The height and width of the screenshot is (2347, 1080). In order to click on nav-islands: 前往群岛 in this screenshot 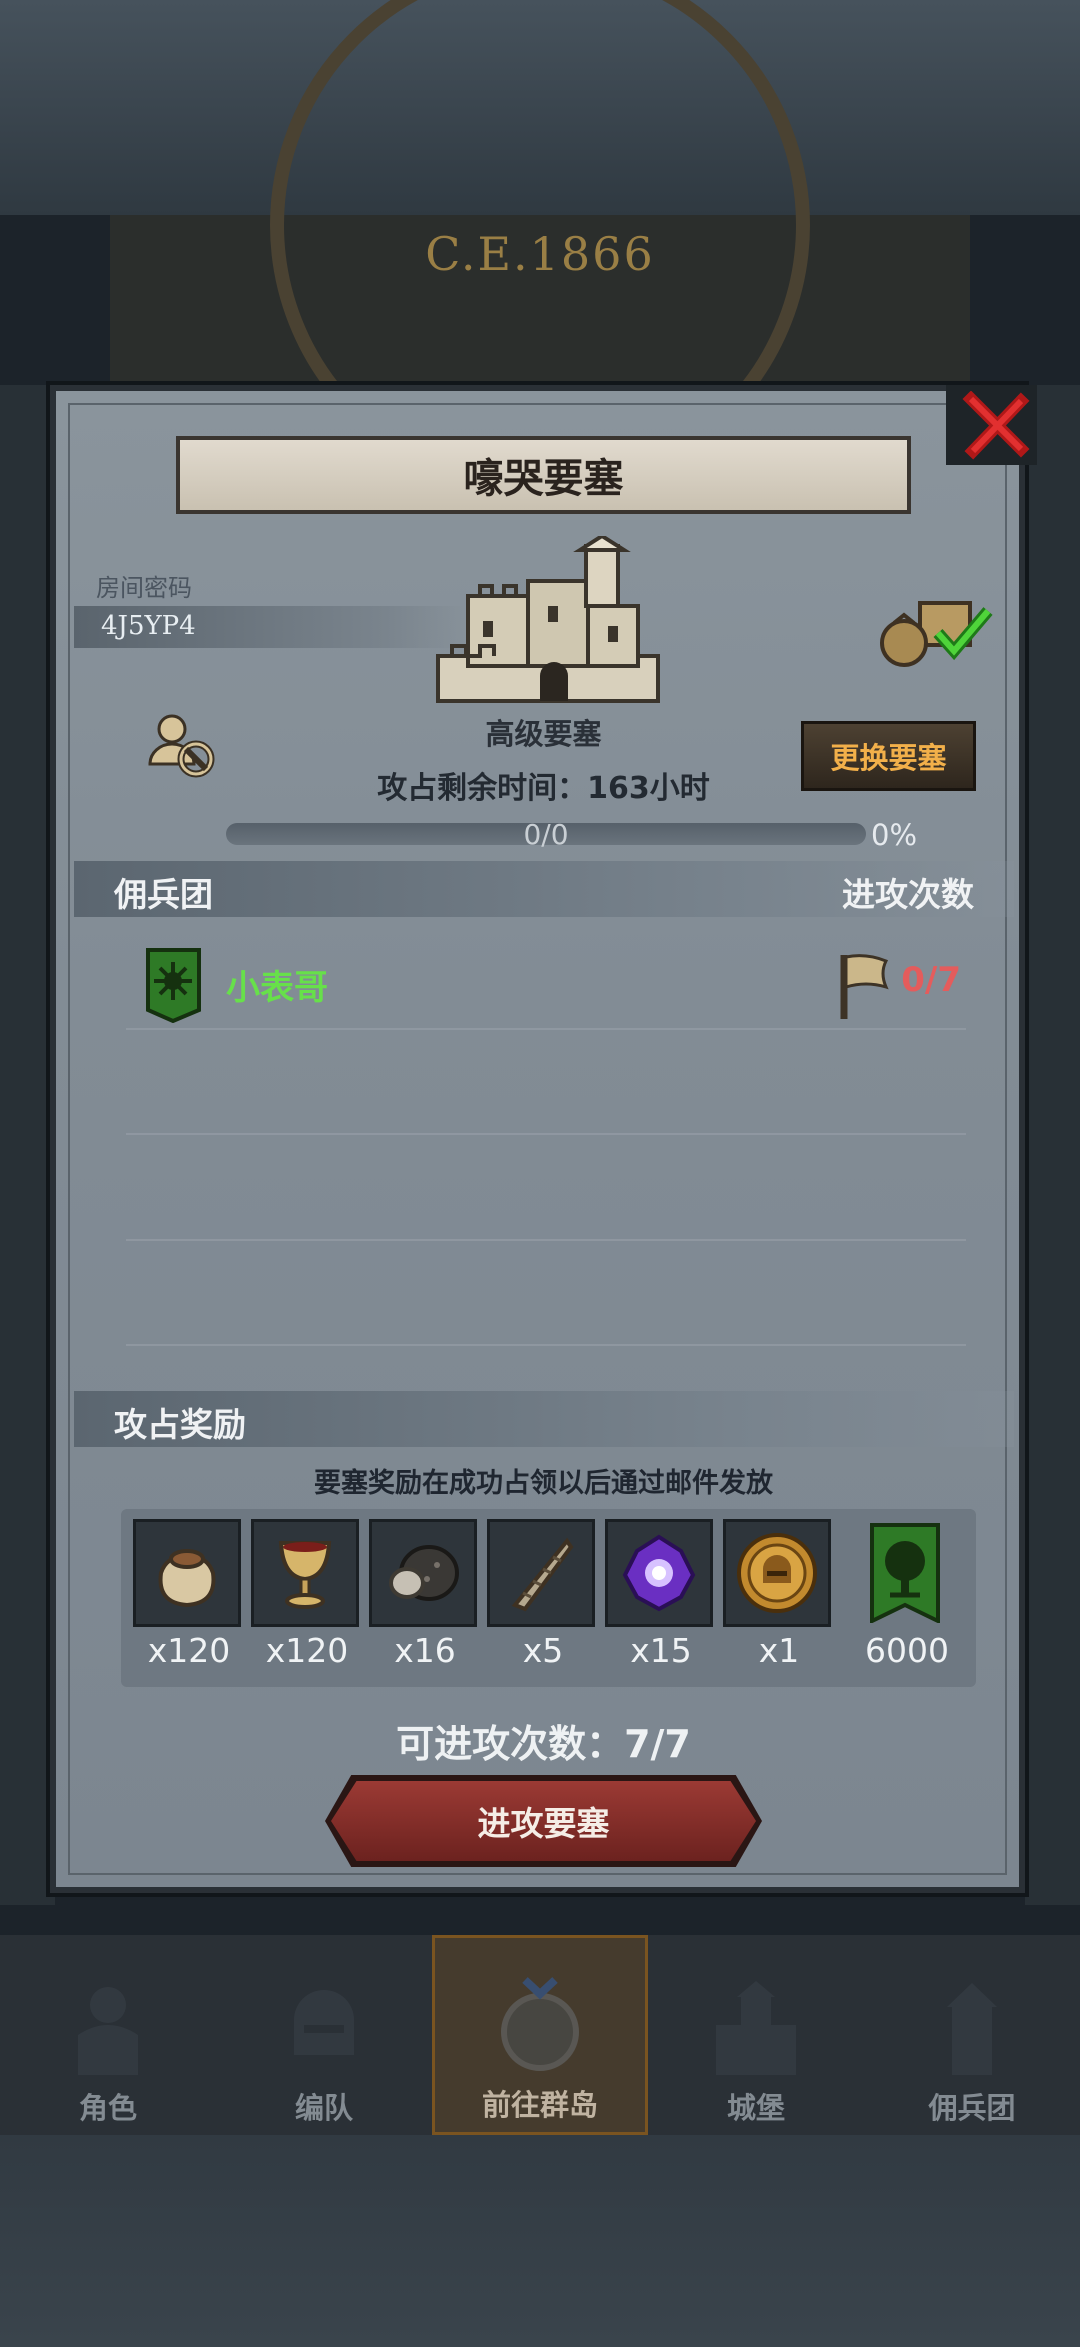, I will do `click(540, 2035)`.